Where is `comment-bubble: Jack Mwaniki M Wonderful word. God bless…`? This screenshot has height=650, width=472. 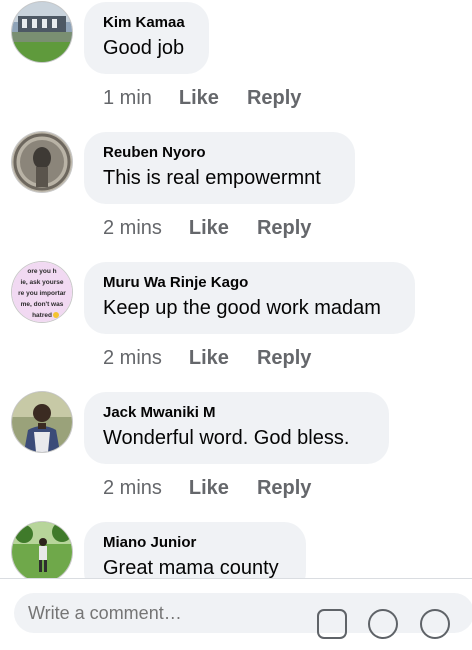
comment-bubble: Jack Mwaniki M Wonderful word. God bless… is located at coordinates (236, 428).